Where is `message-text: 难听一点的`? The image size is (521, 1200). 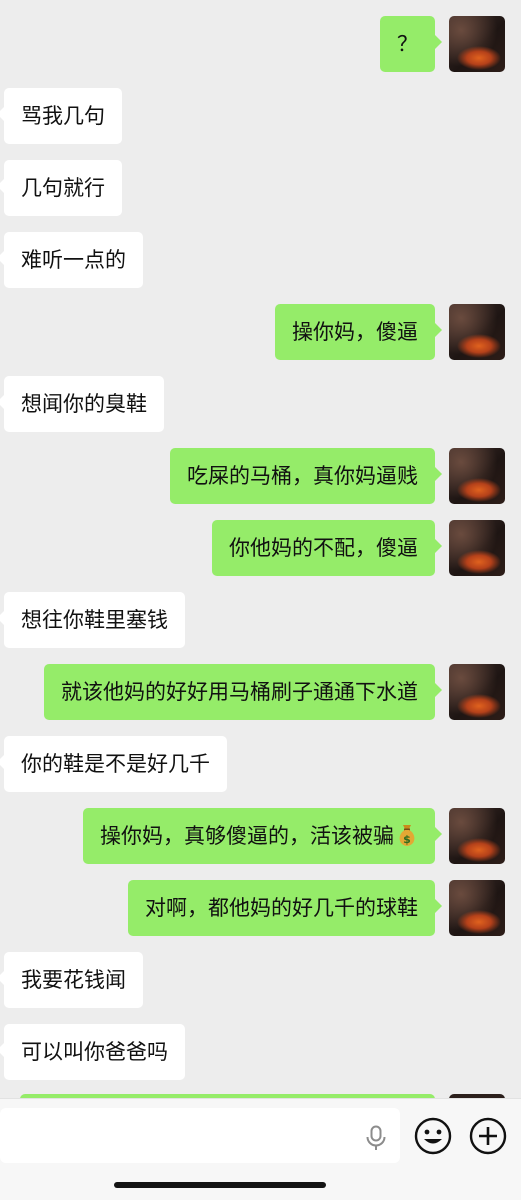 message-text: 难听一点的 is located at coordinates (73, 260).